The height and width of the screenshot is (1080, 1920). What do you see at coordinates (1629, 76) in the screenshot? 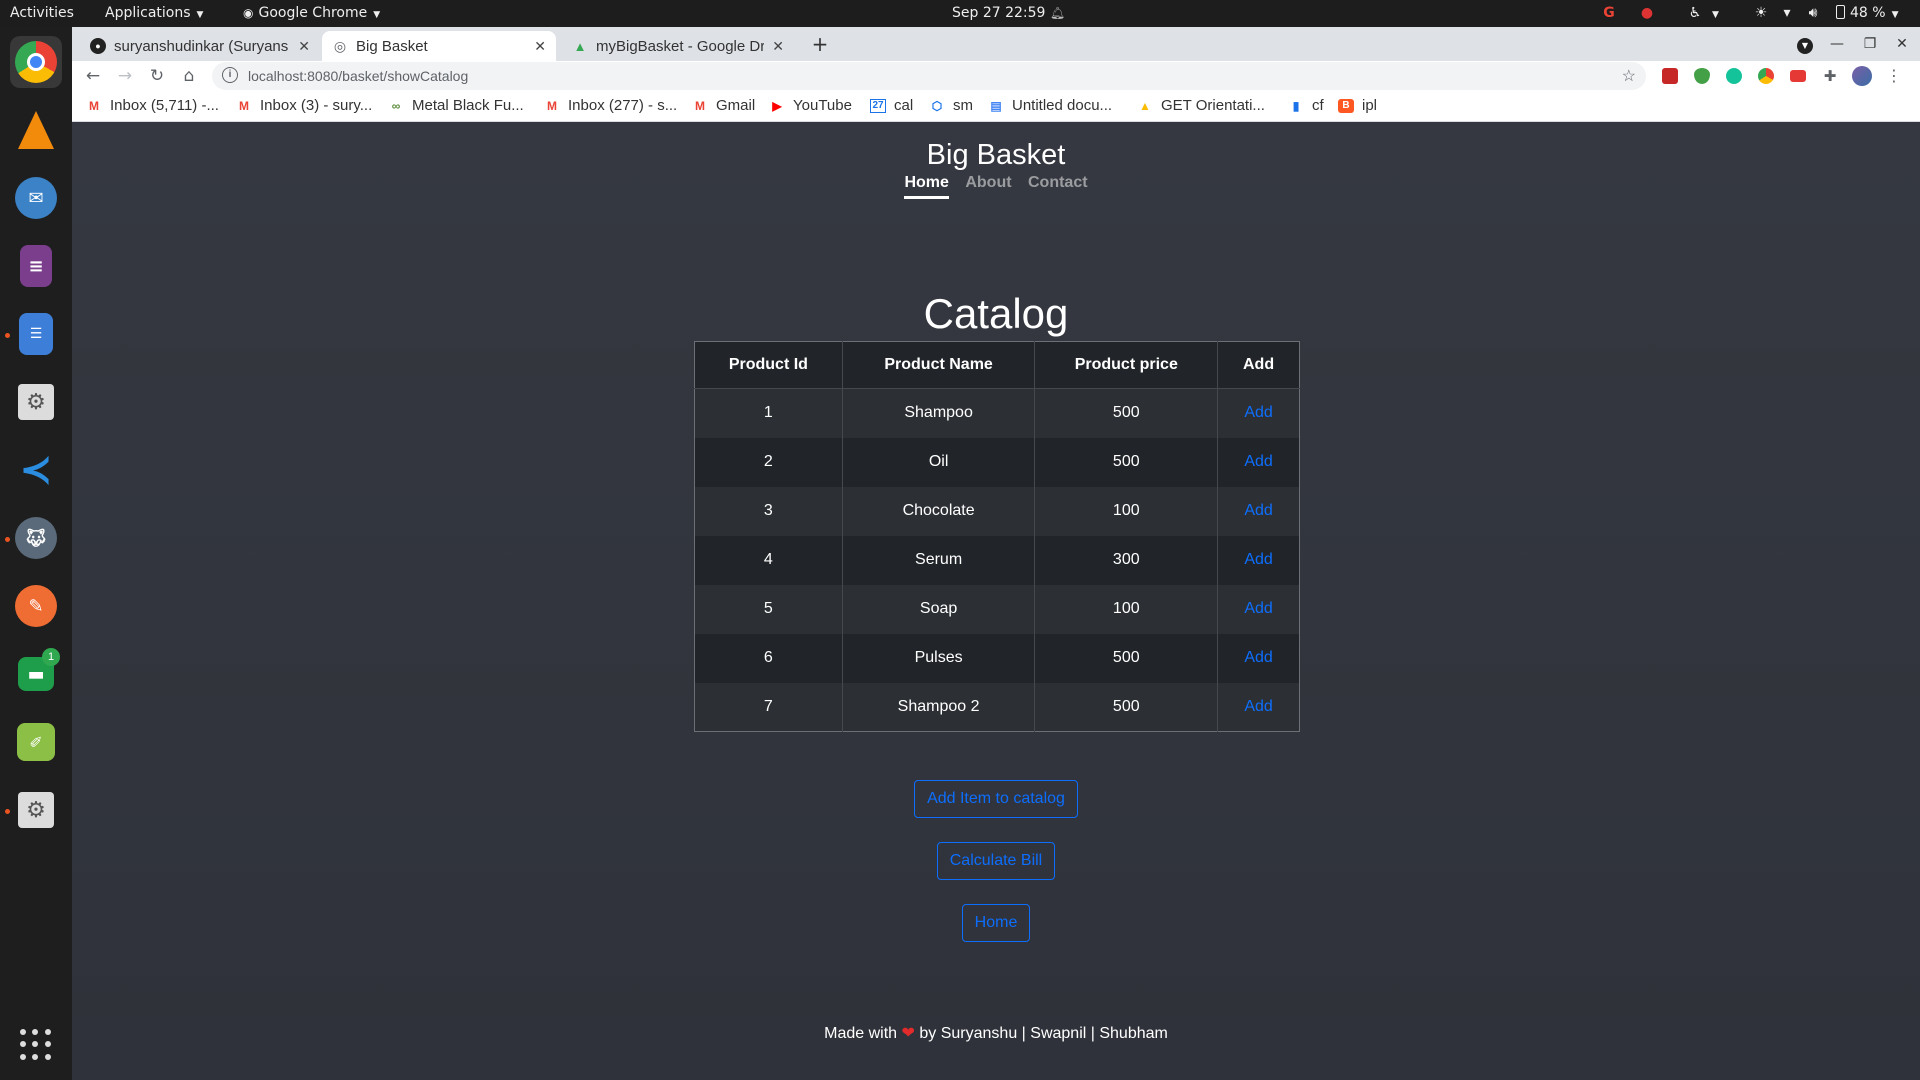
I see `bookmark-star-icon: ☆` at bounding box center [1629, 76].